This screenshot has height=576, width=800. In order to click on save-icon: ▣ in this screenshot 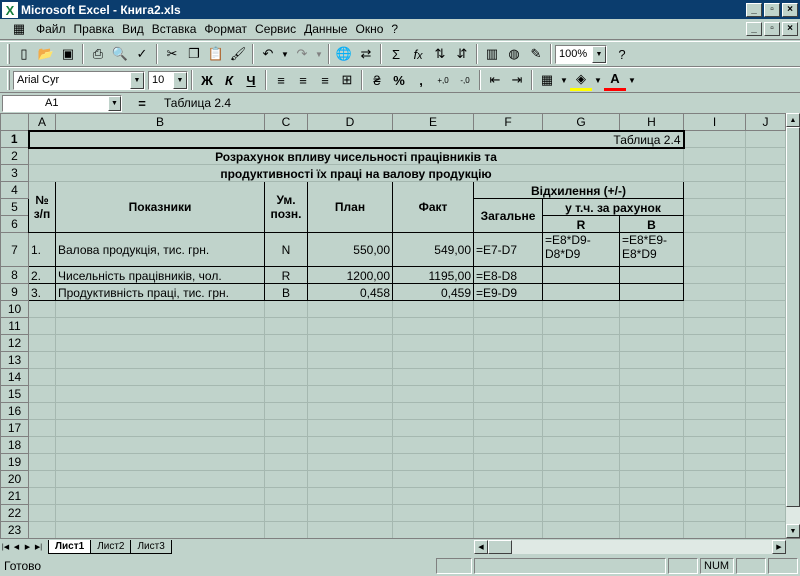, I will do `click(68, 54)`.